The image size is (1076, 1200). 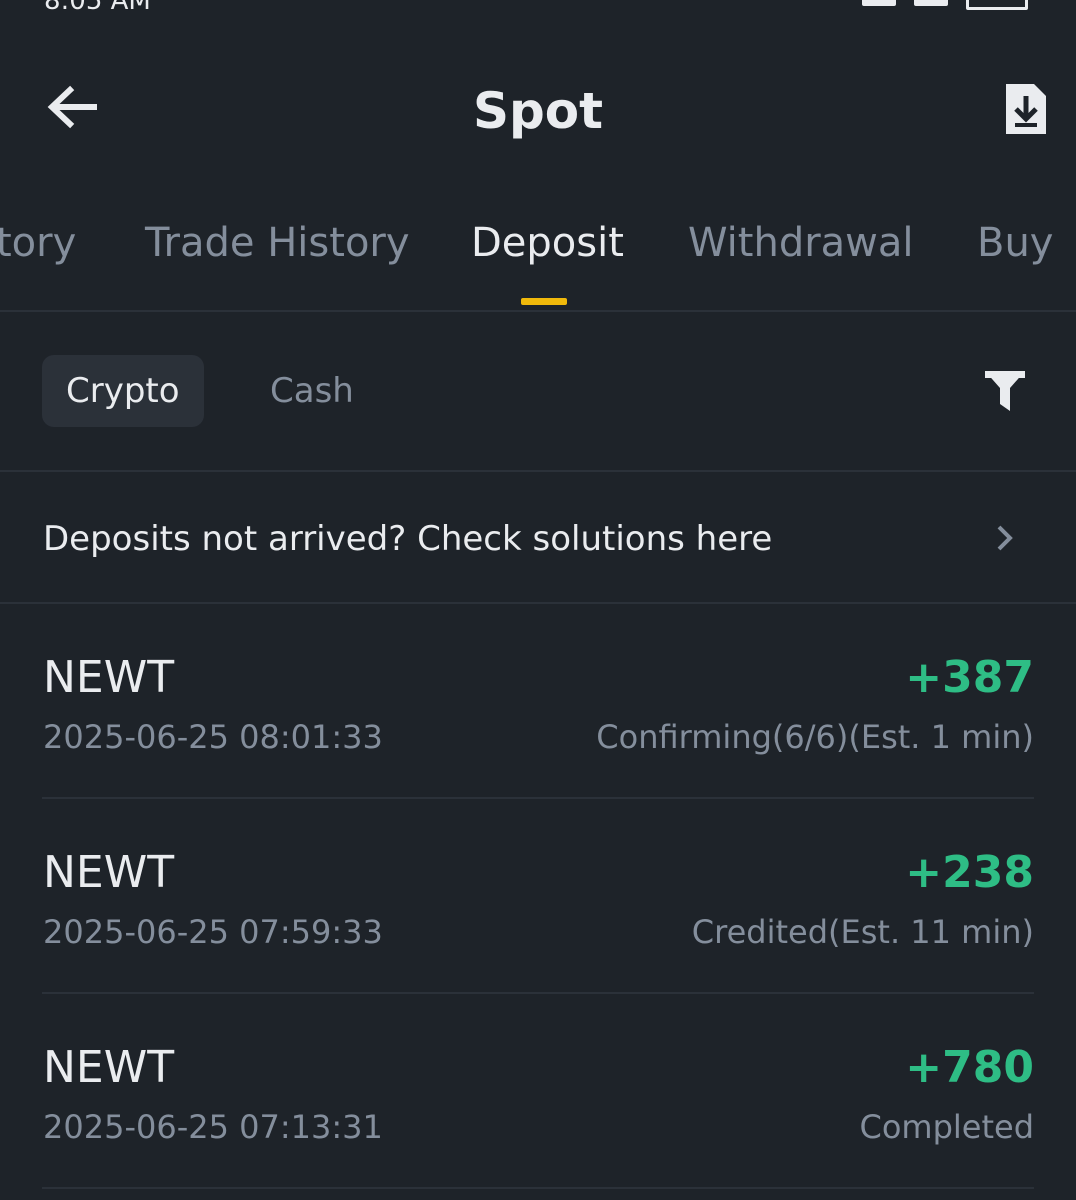 What do you see at coordinates (862, 932) in the screenshot?
I see `deposit-status: Credited(Est. 11 min)` at bounding box center [862, 932].